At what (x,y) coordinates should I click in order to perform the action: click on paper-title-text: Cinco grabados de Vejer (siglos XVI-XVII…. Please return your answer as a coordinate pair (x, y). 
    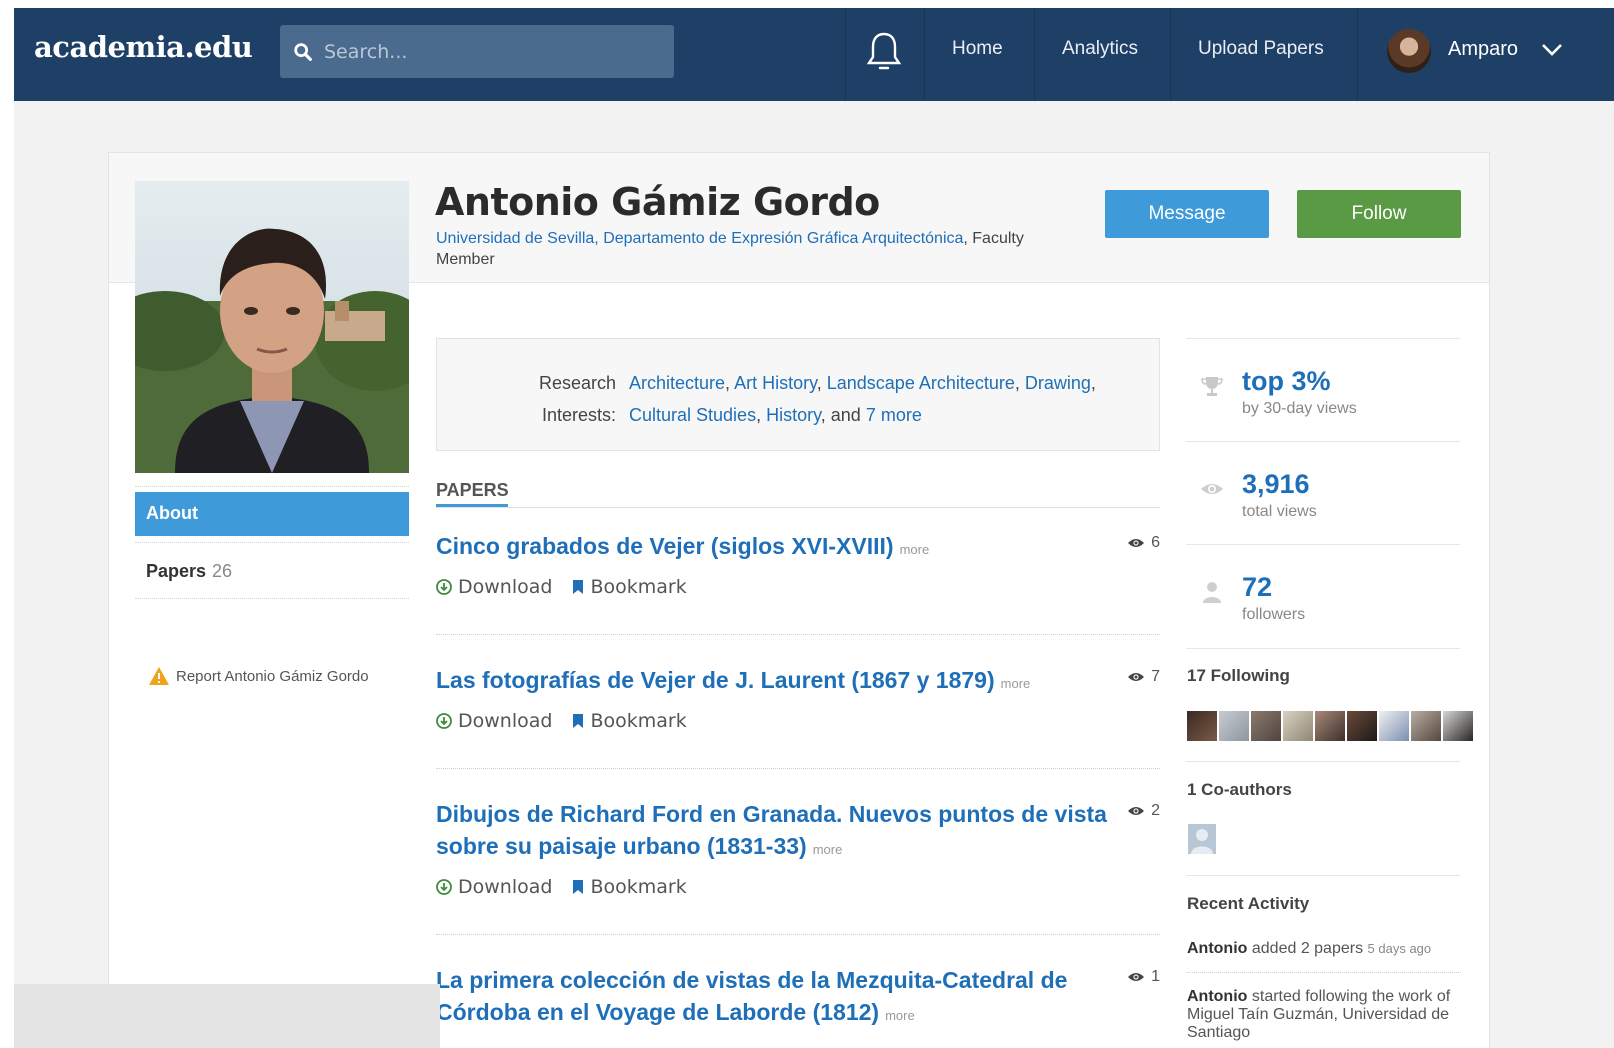
    Looking at the image, I should click on (665, 546).